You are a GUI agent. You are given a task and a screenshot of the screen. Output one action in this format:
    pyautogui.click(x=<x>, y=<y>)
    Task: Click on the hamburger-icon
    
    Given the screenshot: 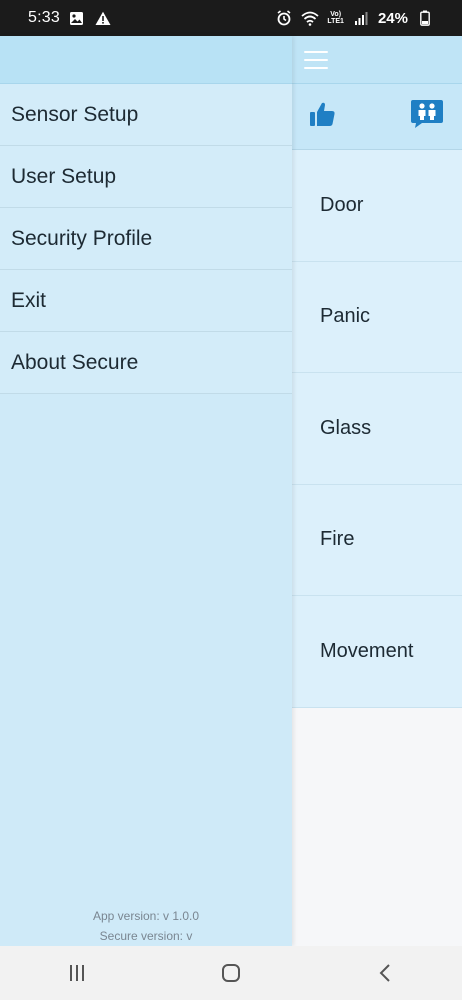 What is the action you would take?
    pyautogui.click(x=316, y=59)
    